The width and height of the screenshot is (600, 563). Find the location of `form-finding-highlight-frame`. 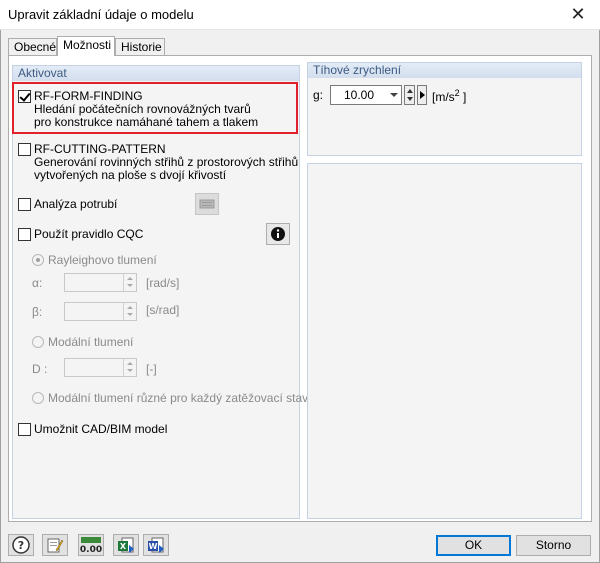

form-finding-highlight-frame is located at coordinates (155, 108).